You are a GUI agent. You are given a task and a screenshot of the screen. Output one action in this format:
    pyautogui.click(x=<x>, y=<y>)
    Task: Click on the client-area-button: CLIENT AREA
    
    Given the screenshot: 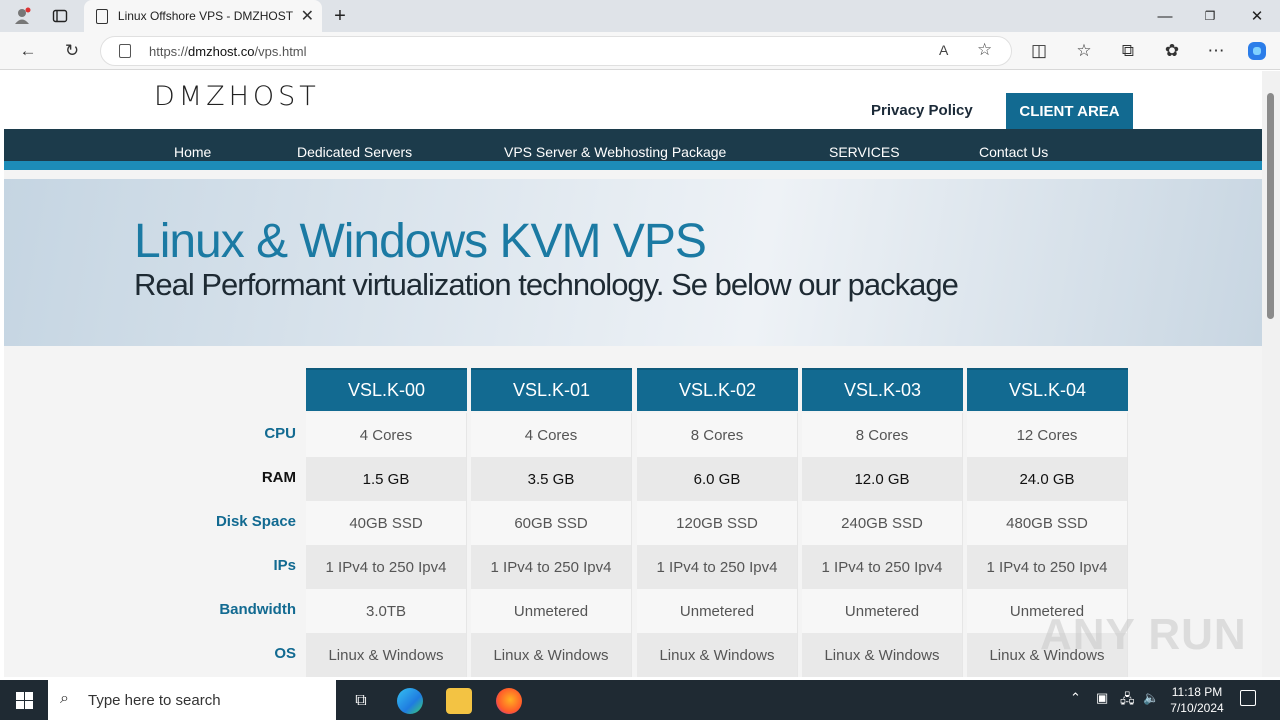 What is the action you would take?
    pyautogui.click(x=1069, y=111)
    